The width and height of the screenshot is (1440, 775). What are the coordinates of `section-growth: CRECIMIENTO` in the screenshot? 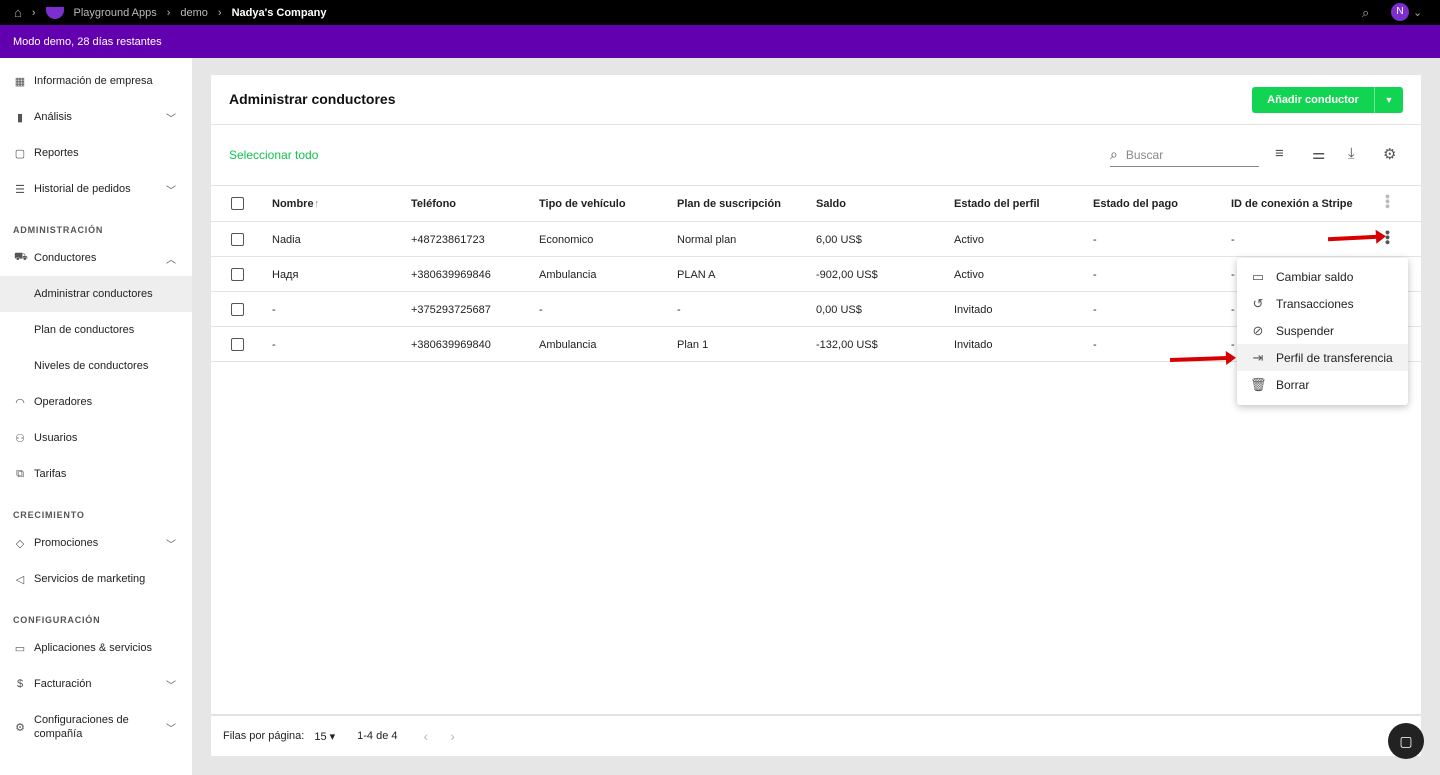 It's located at (49, 515).